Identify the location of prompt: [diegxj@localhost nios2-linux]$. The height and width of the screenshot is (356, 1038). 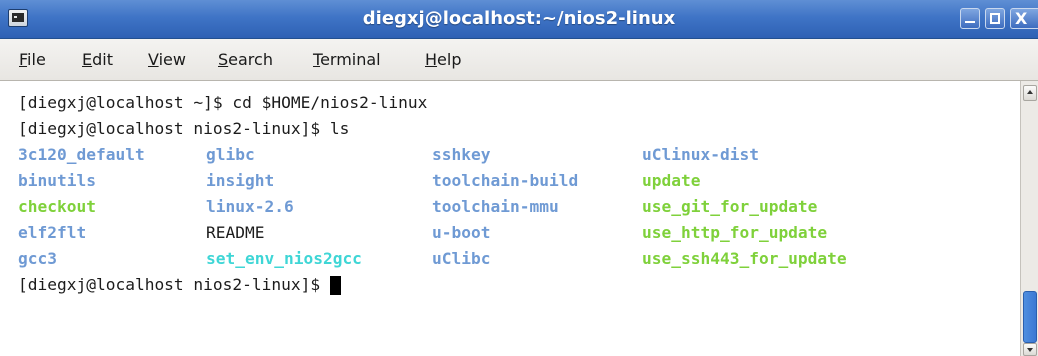
(174, 284).